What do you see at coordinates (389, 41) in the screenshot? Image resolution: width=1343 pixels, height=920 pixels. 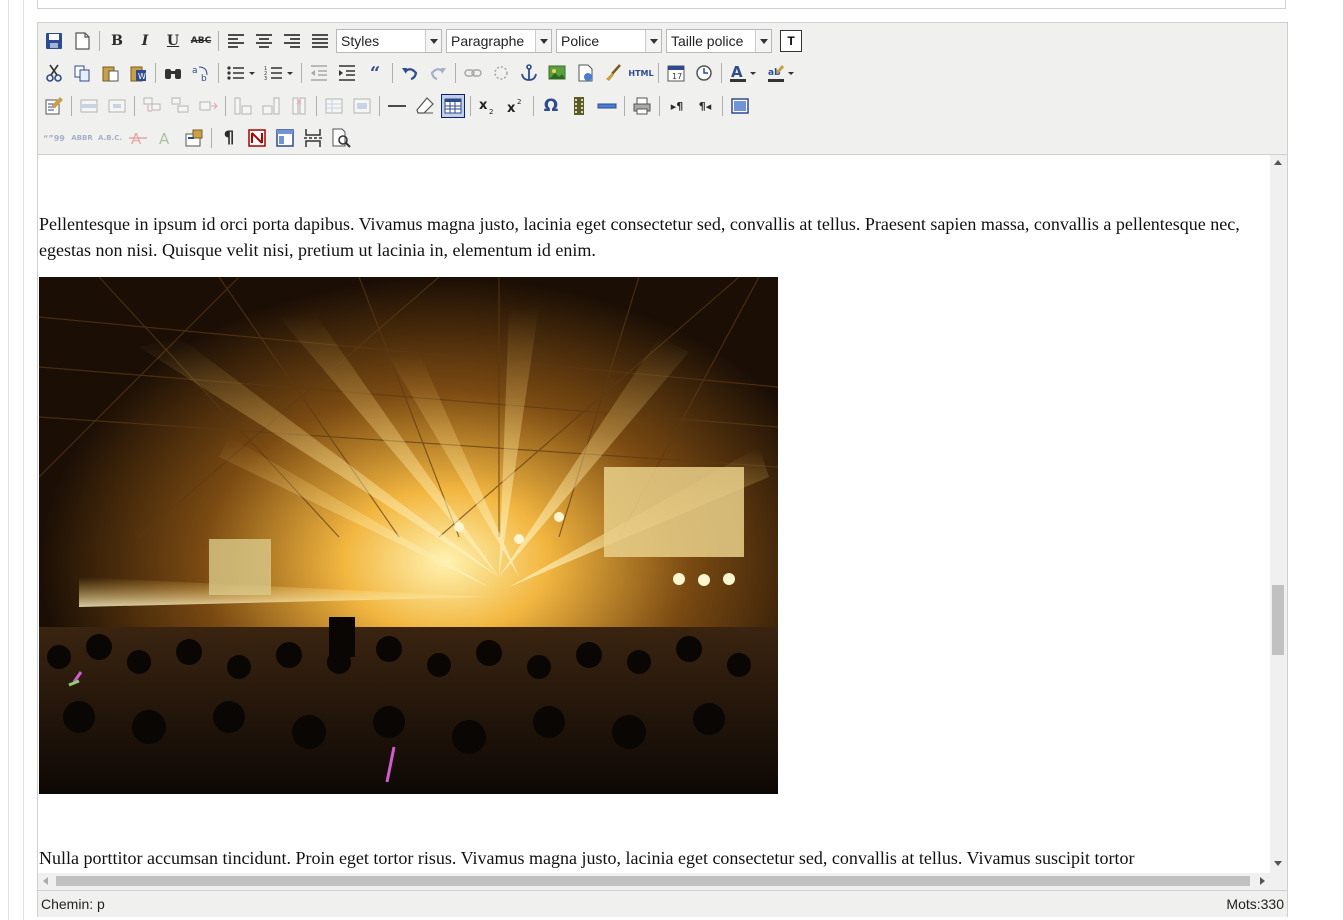 I see `styles-select: Styles` at bounding box center [389, 41].